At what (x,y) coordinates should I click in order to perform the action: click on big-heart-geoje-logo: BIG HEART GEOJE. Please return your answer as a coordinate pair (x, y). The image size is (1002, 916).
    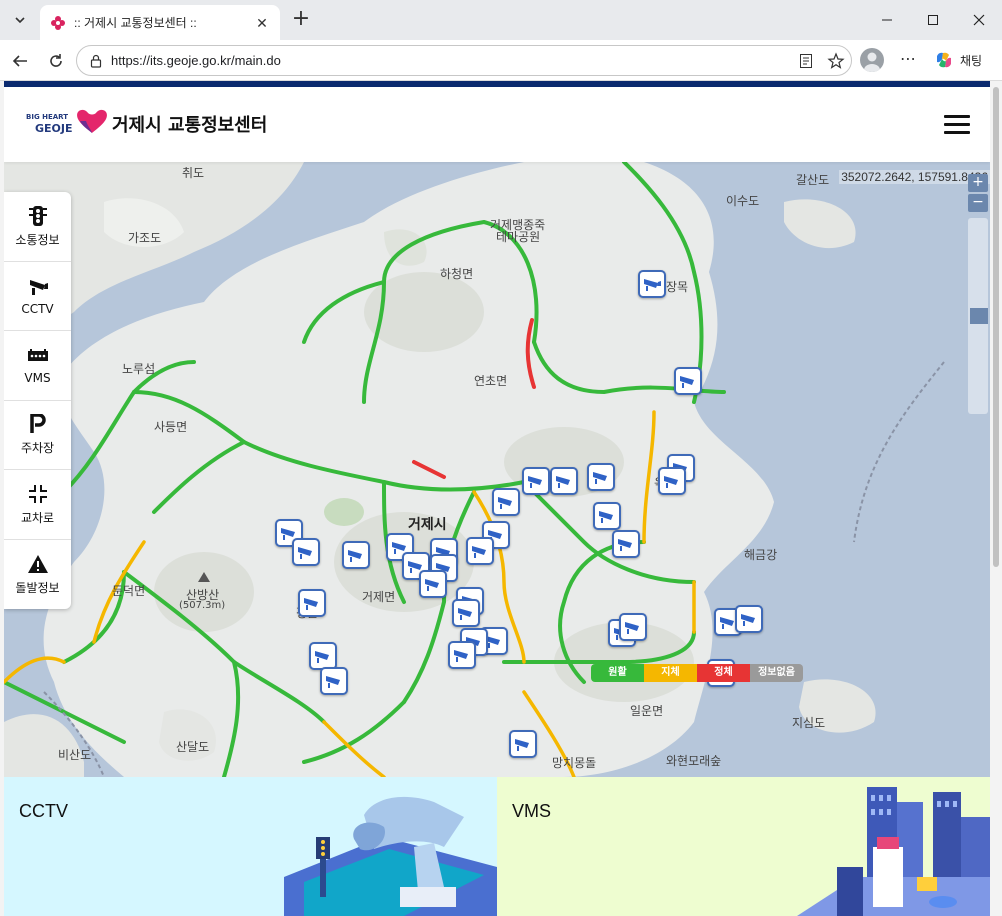
    Looking at the image, I should click on (67, 122).